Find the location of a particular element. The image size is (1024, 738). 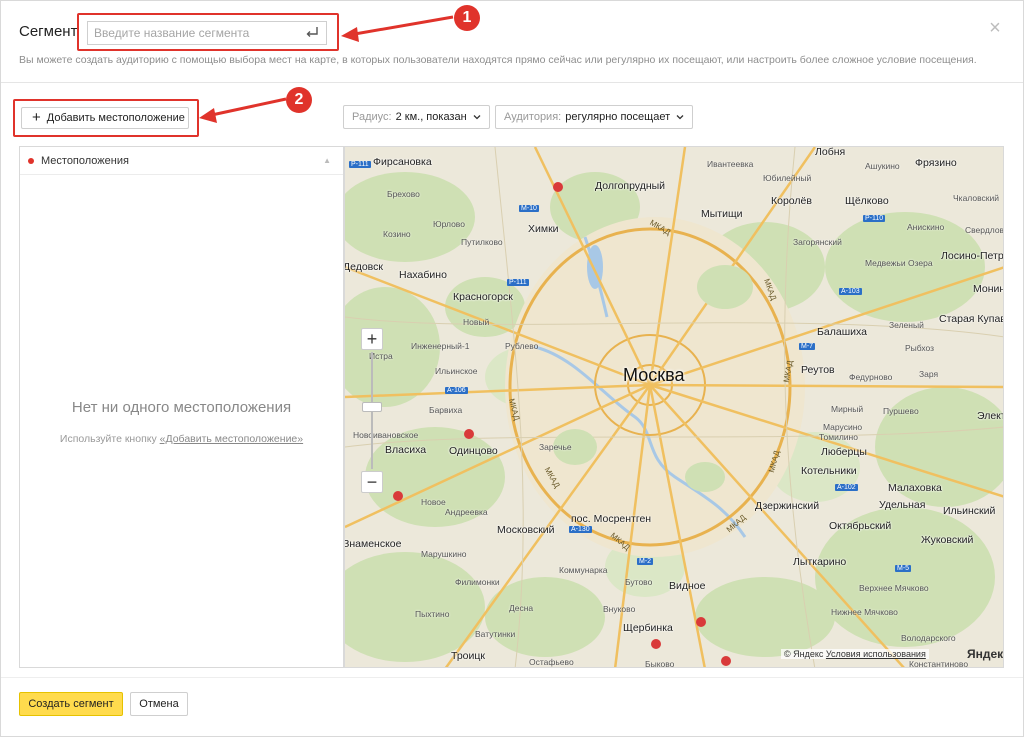

map-place-small: Коммунарка is located at coordinates (583, 570).